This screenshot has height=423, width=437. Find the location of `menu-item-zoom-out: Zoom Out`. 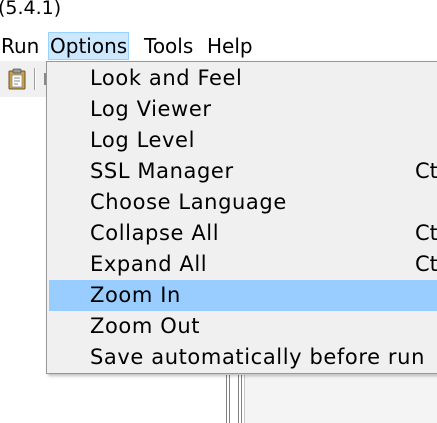

menu-item-zoom-out: Zoom Out is located at coordinates (243, 326).